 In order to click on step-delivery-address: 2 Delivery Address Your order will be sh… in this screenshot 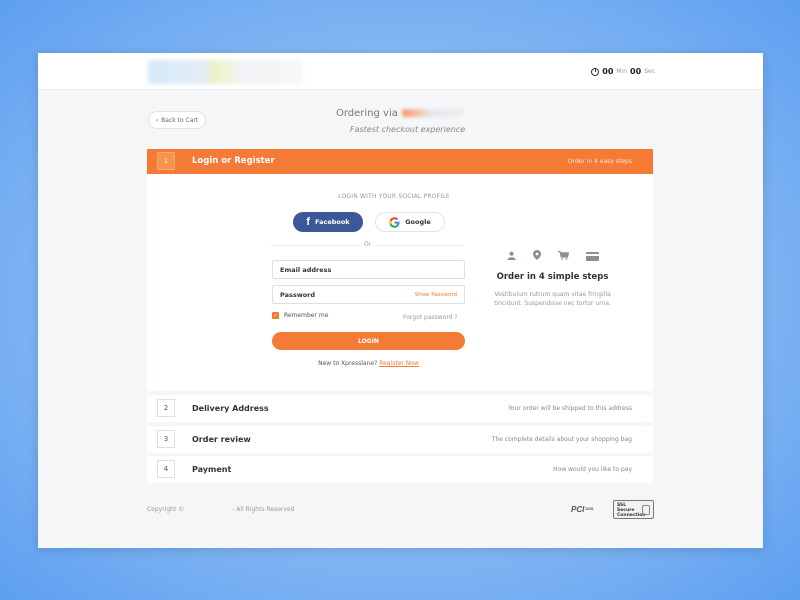, I will do `click(400, 408)`.